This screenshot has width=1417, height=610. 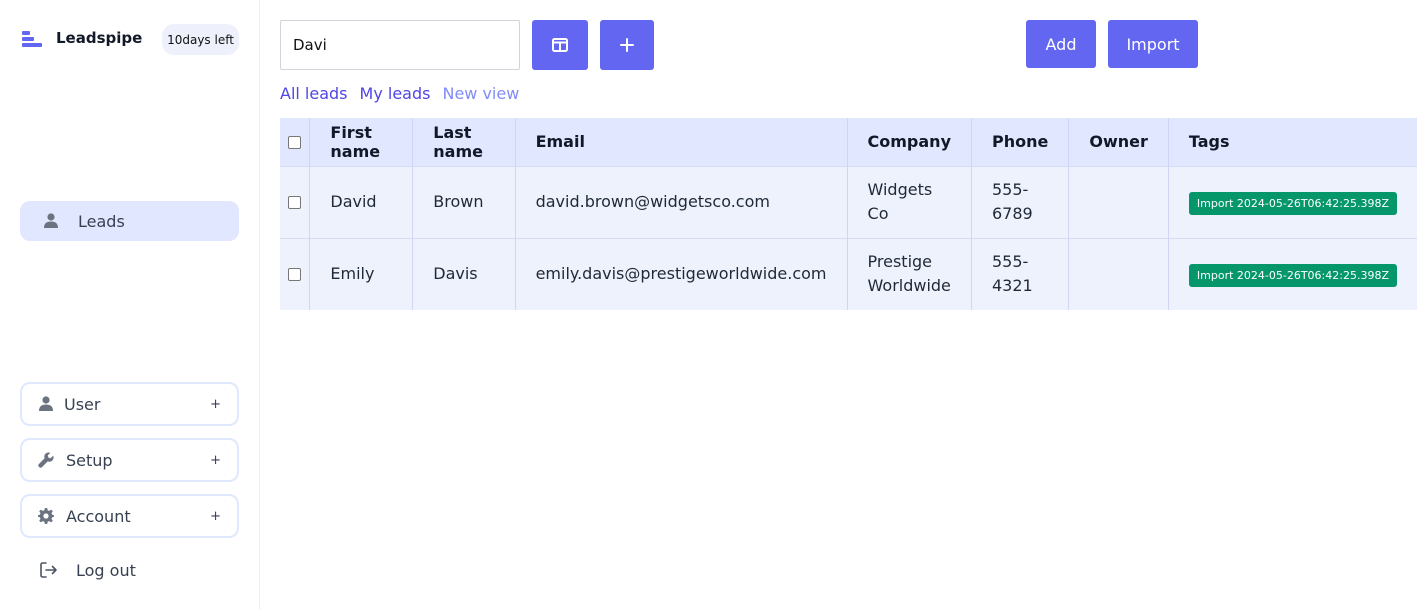 I want to click on cell-company: Widgets Co, so click(x=909, y=201).